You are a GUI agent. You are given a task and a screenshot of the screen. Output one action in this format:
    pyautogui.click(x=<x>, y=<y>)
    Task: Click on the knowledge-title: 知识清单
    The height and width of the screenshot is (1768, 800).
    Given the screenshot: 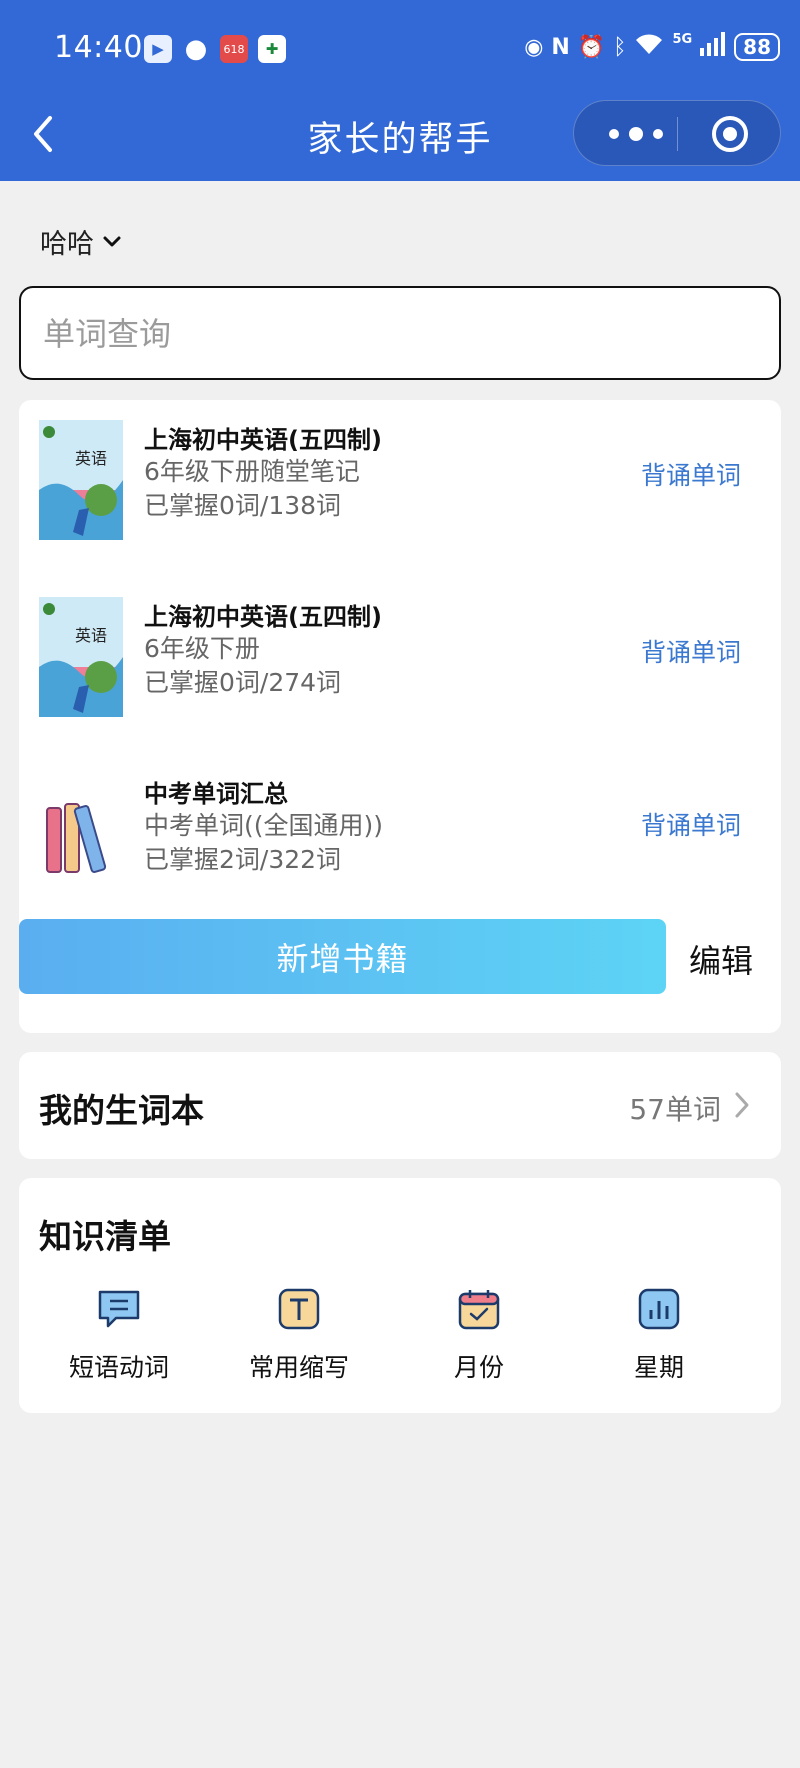 What is the action you would take?
    pyautogui.click(x=105, y=1236)
    